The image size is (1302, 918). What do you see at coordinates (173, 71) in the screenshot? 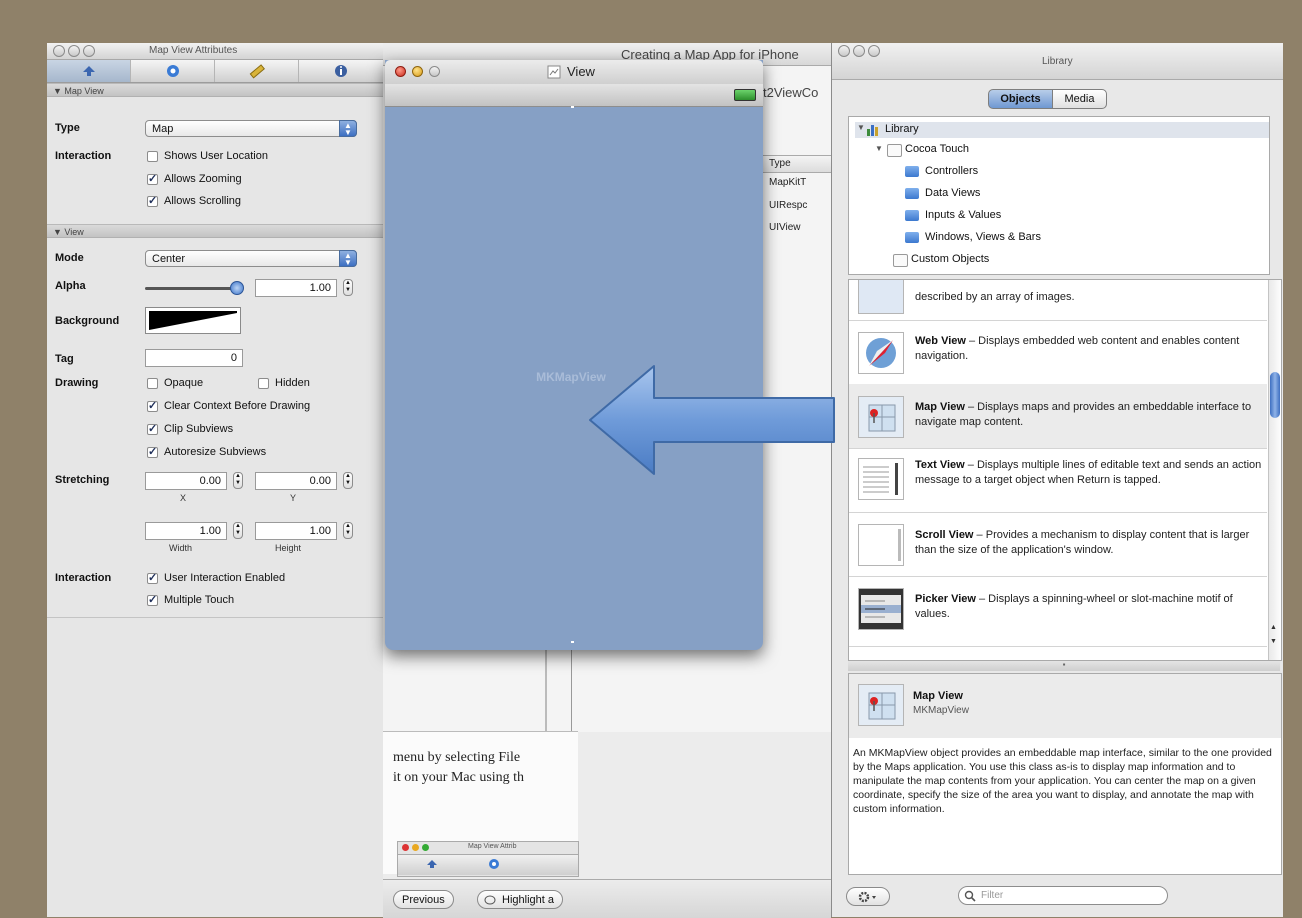
I see `tab-connections` at bounding box center [173, 71].